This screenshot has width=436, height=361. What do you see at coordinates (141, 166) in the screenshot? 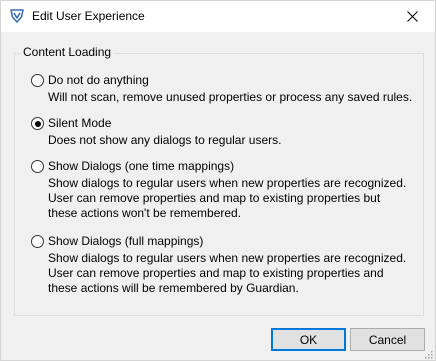
I see `option-label: Show Dialogs (one time mappings)` at bounding box center [141, 166].